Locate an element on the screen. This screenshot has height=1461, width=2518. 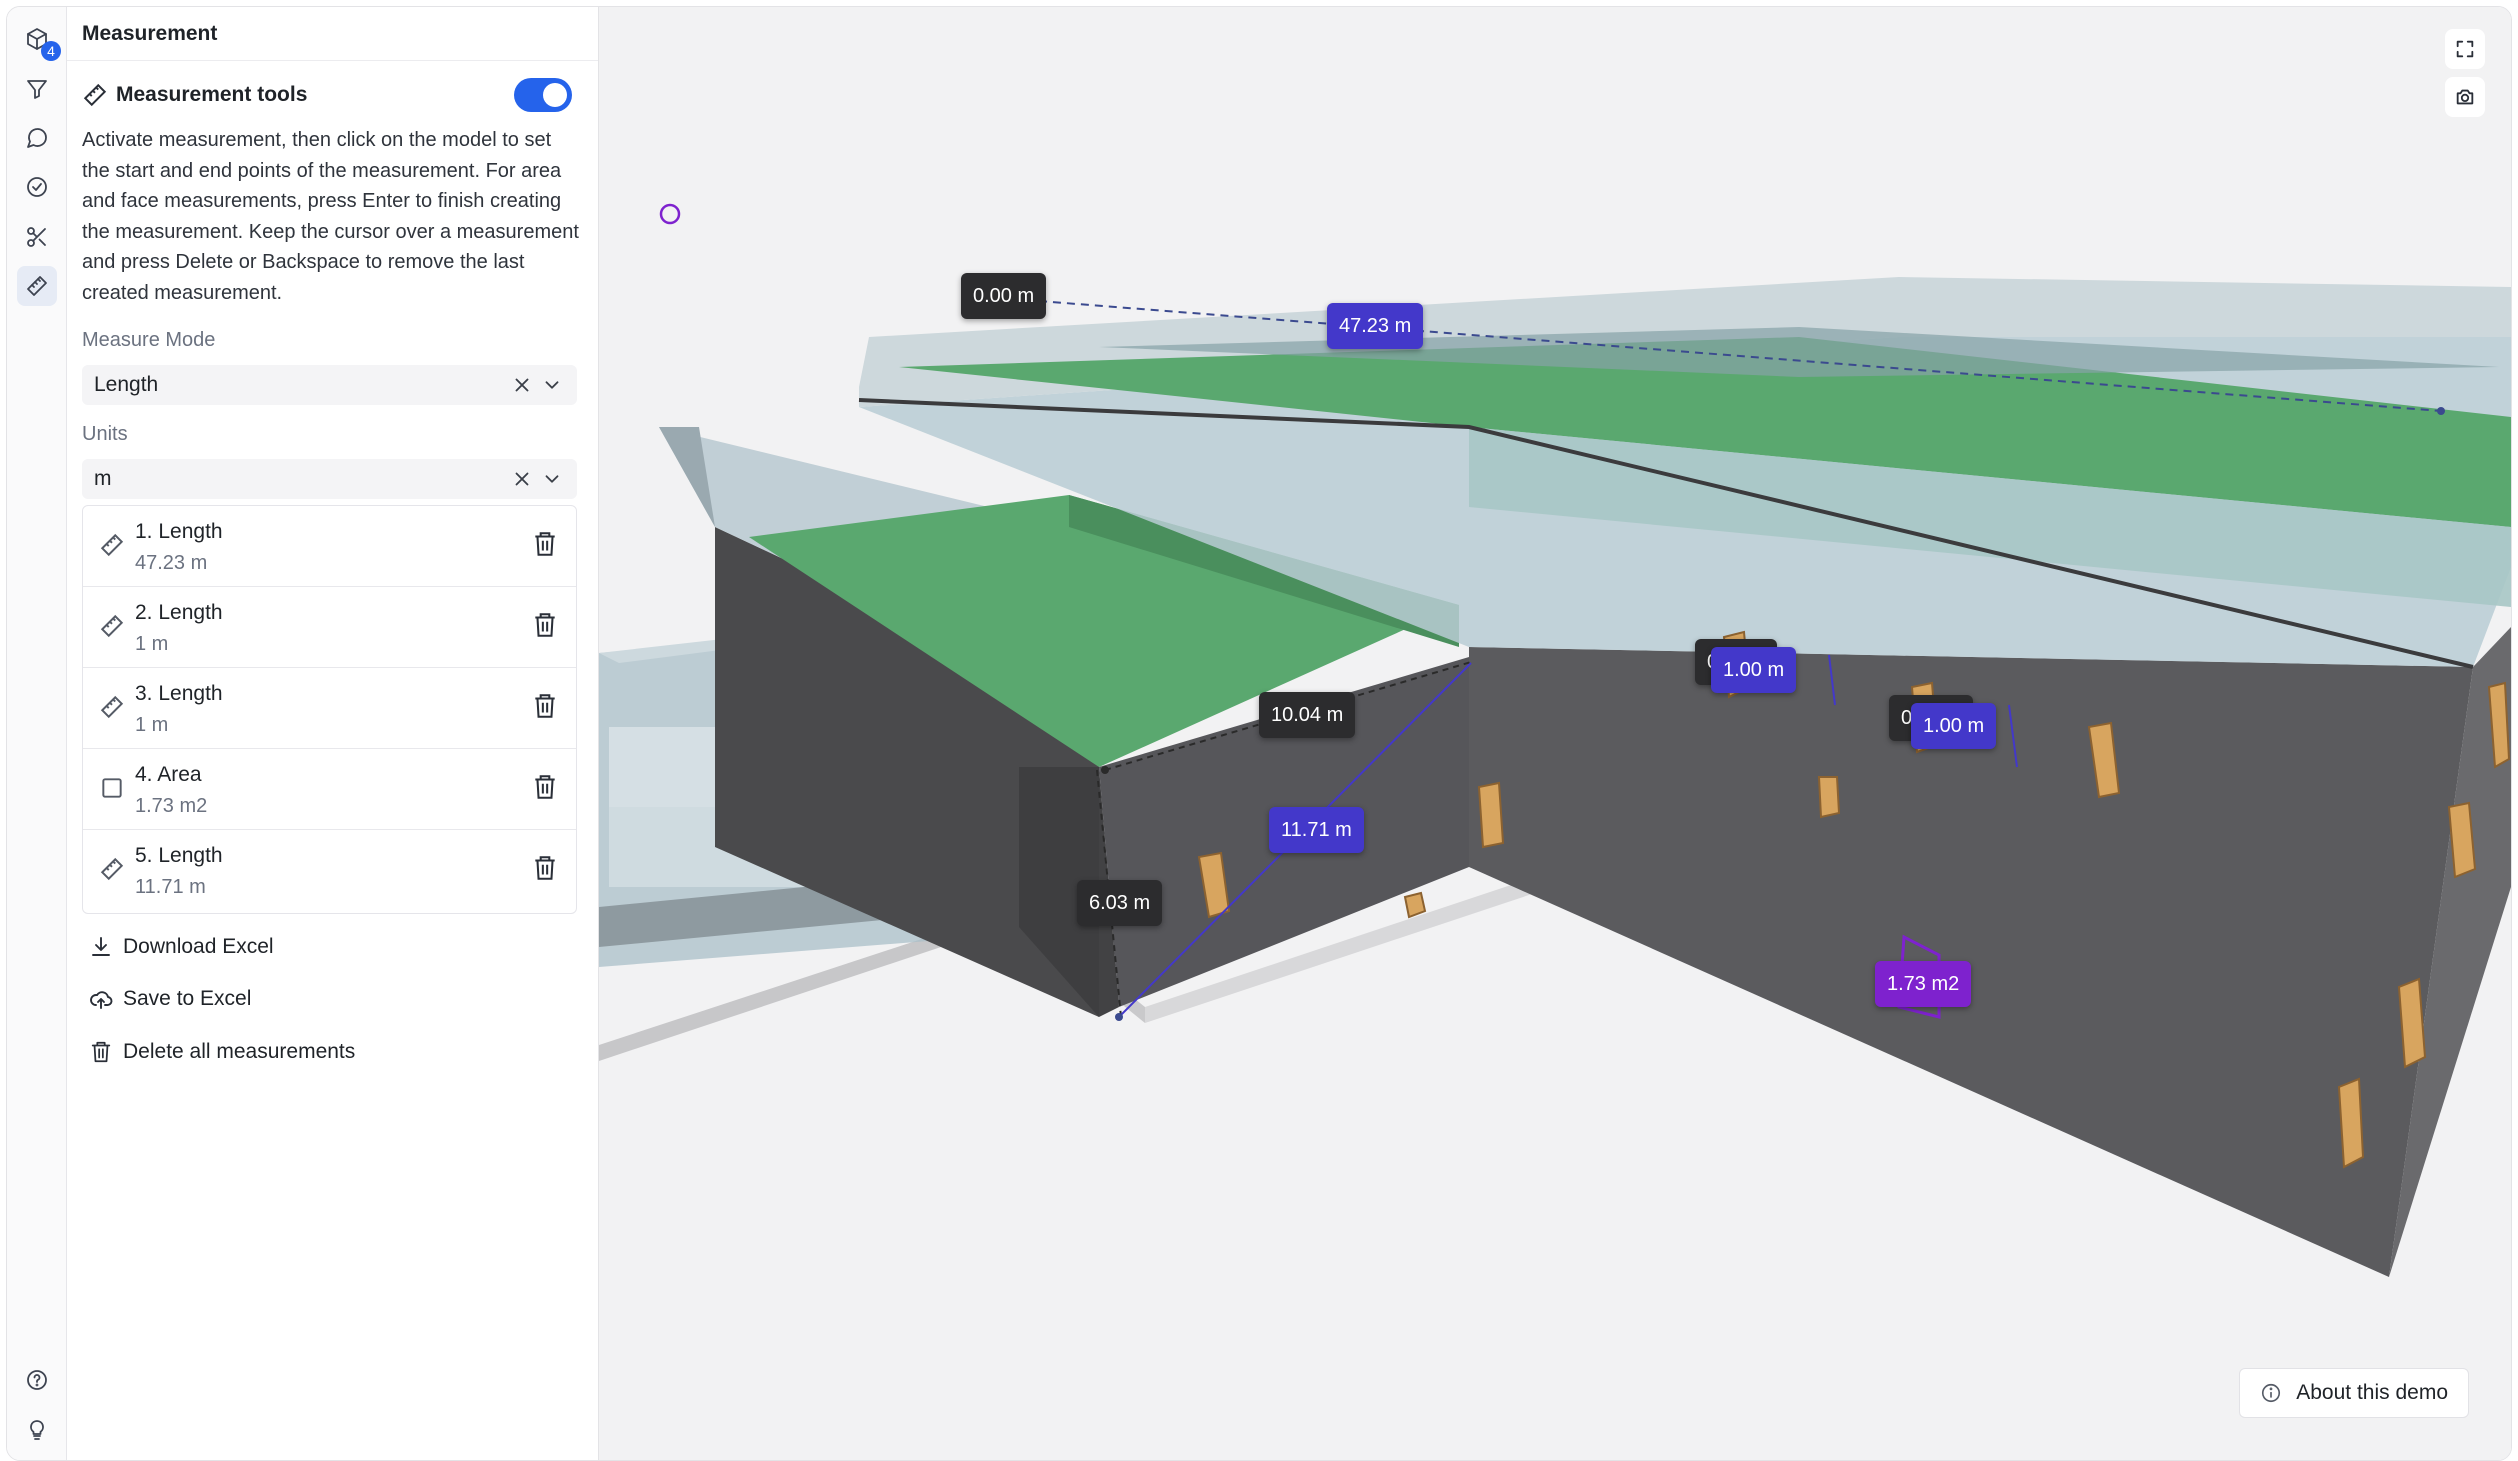
measurement-name: 5. Length is located at coordinates (179, 855).